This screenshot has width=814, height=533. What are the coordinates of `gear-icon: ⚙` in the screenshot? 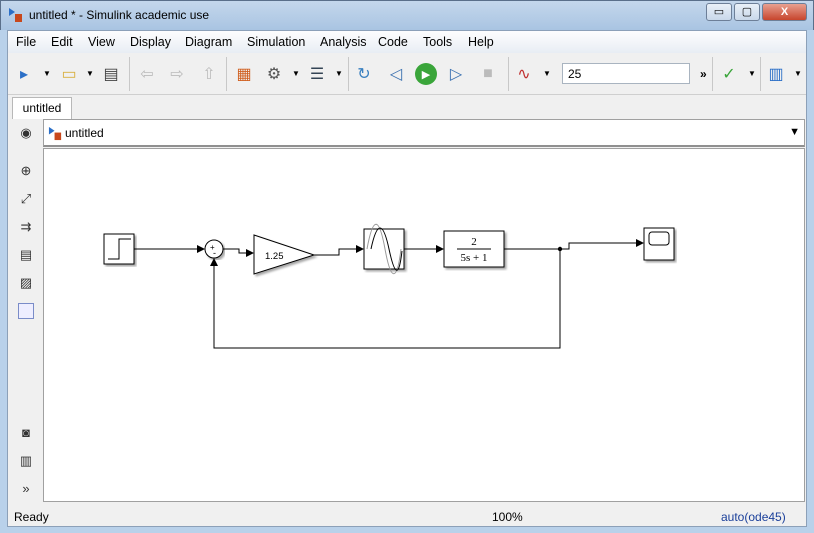 It's located at (274, 74).